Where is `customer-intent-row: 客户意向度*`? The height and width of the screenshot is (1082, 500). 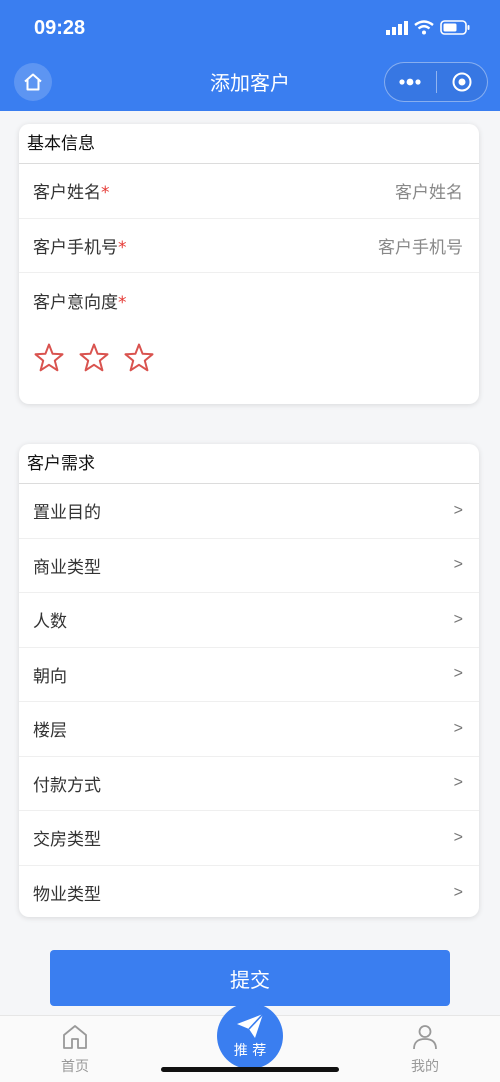 customer-intent-row: 客户意向度* is located at coordinates (249, 300).